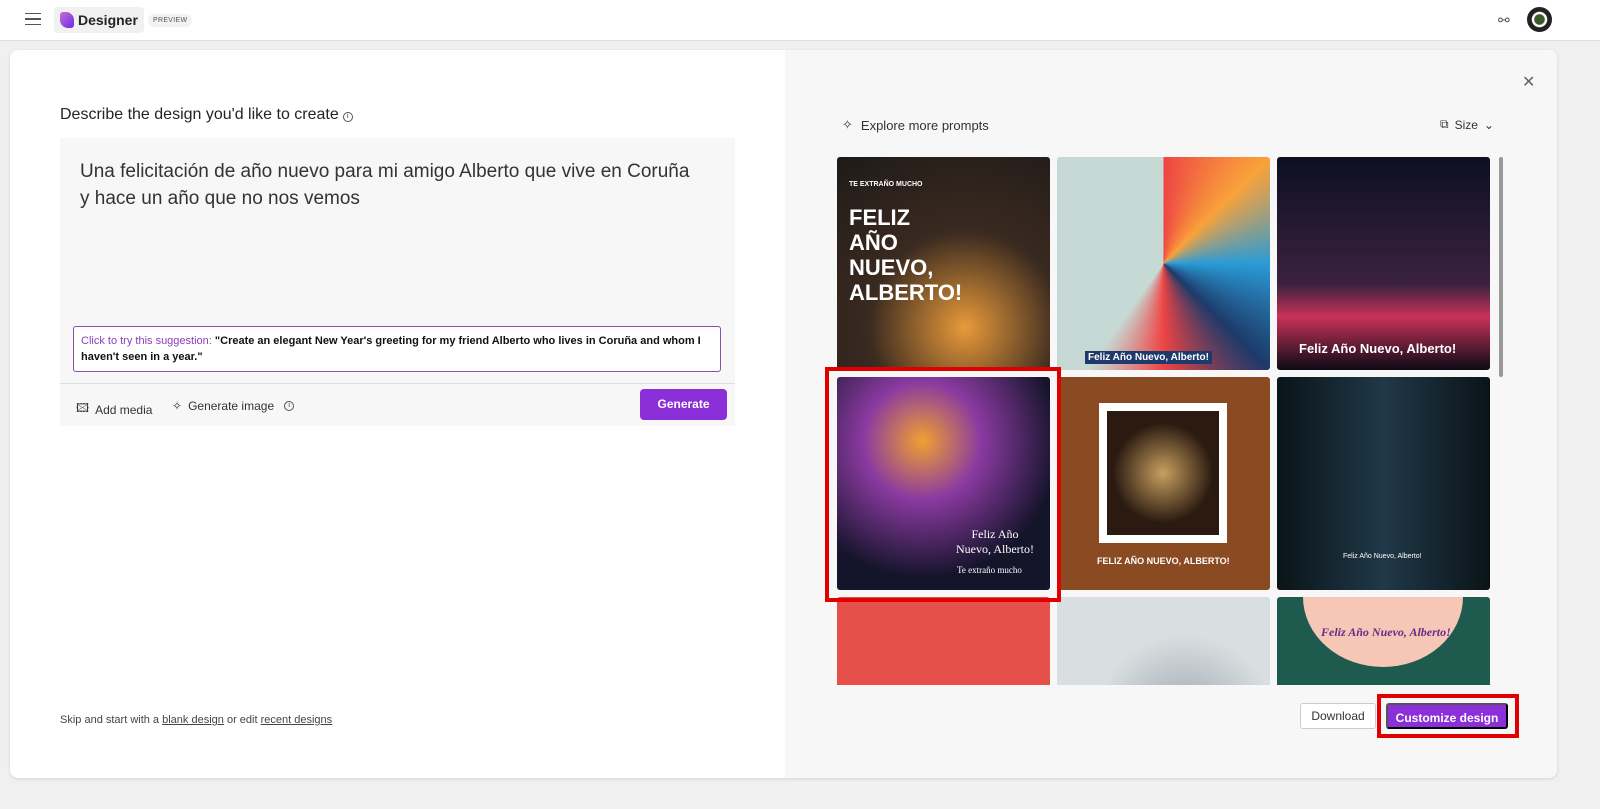 The height and width of the screenshot is (809, 1600). I want to click on chevron-down-icon: ⌄, so click(1488, 124).